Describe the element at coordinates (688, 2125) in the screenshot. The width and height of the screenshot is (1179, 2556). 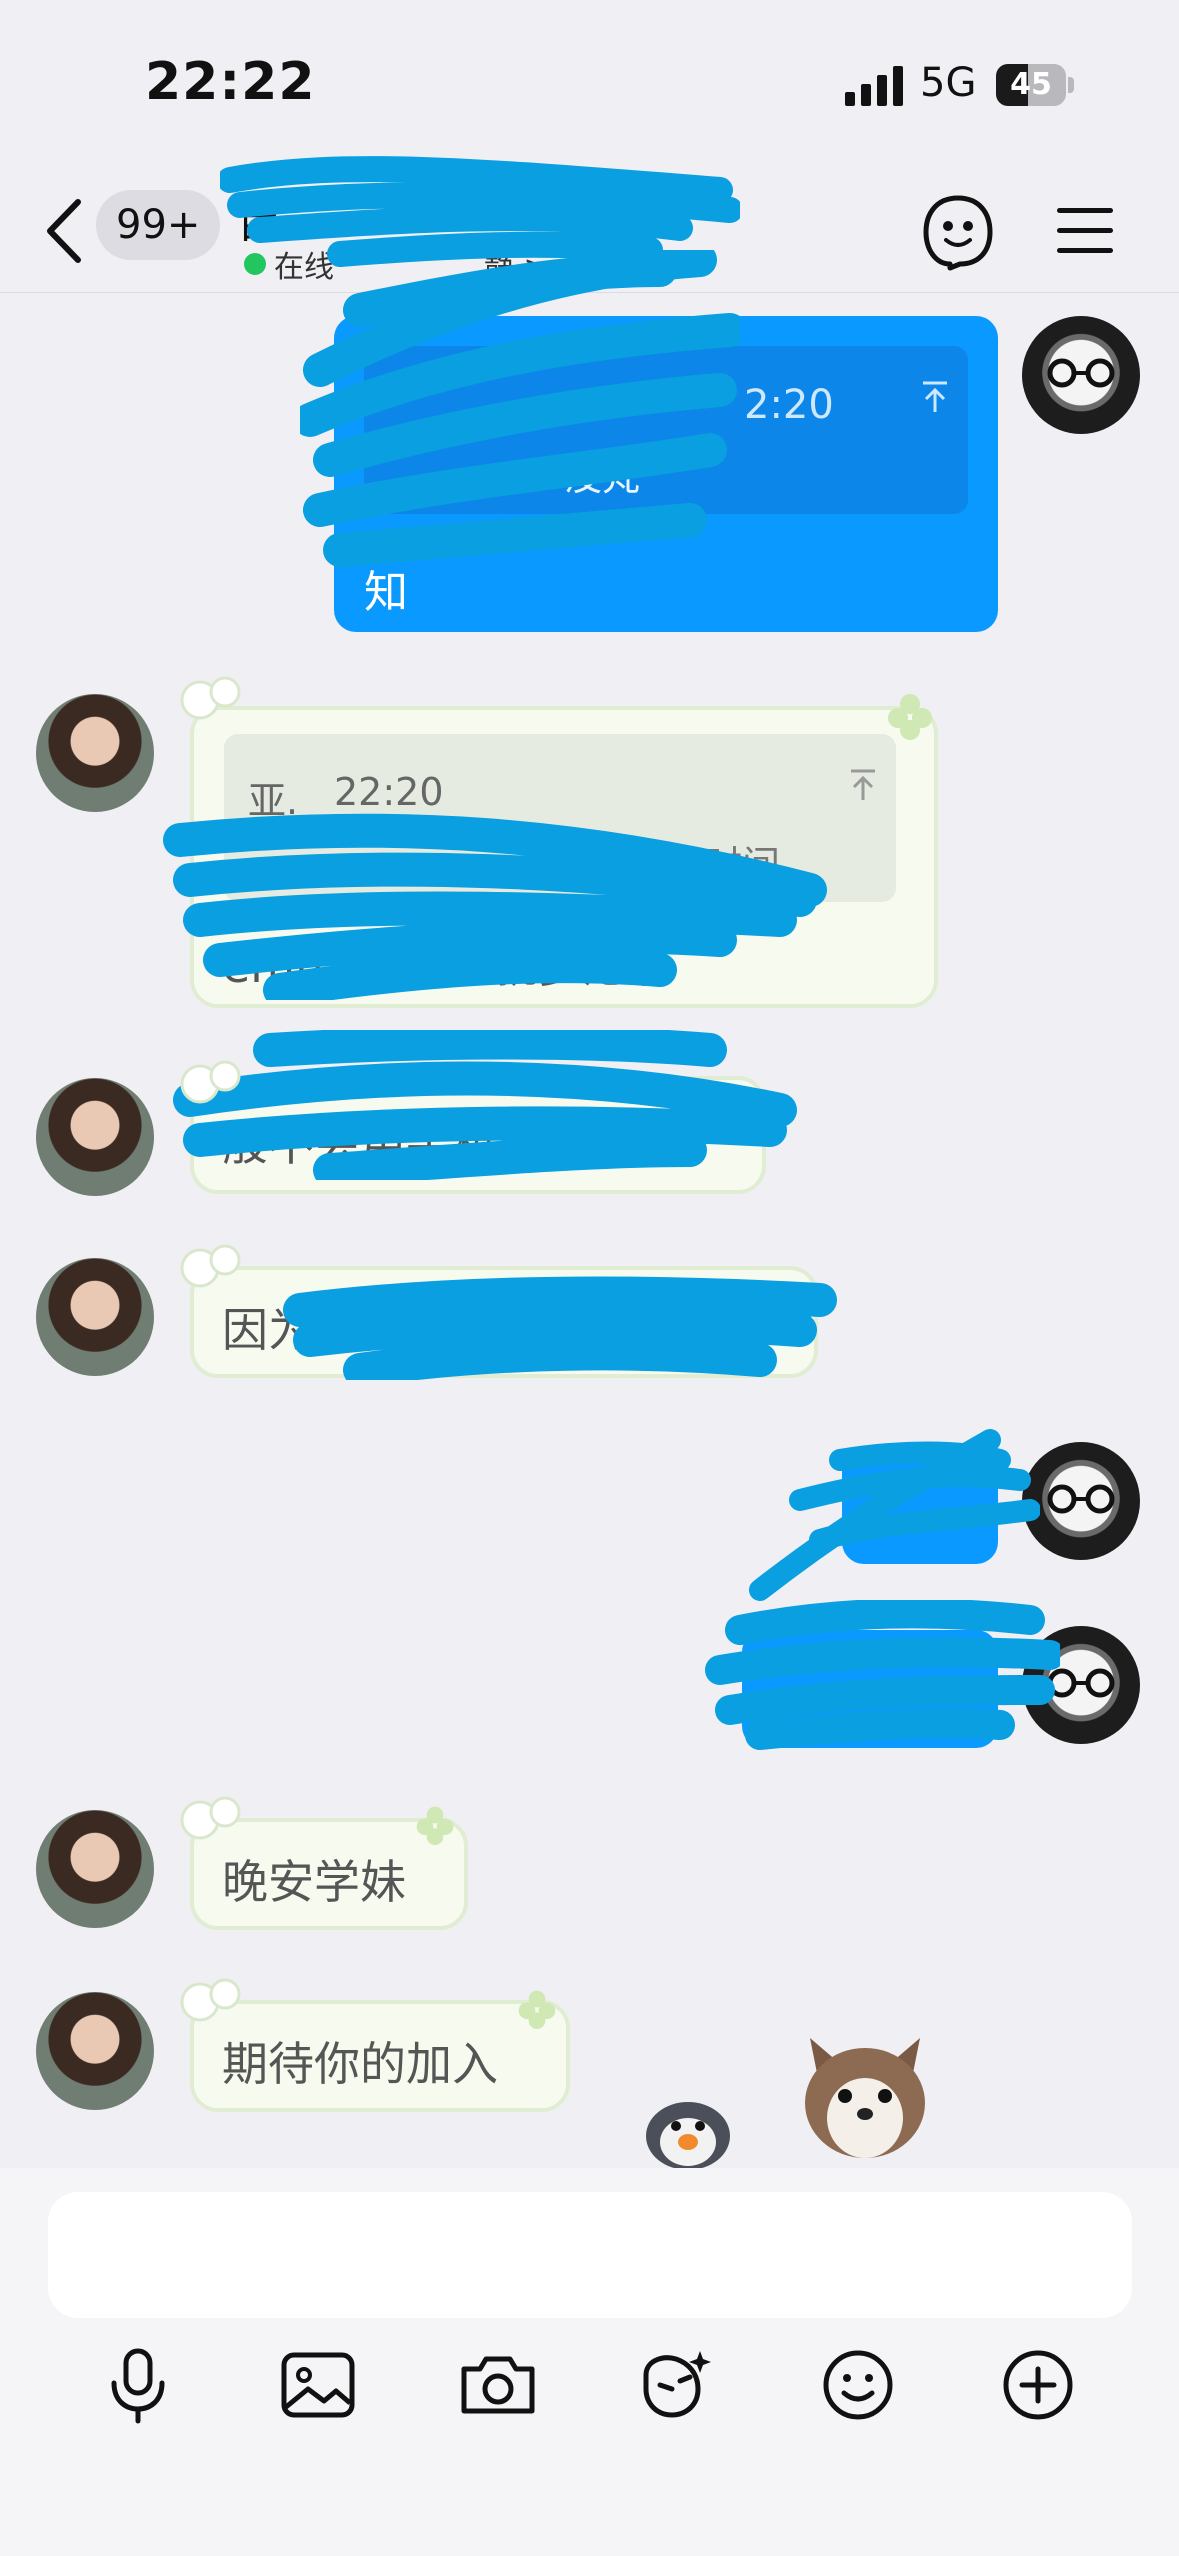
I see `penguin-sticker-icon` at that location.